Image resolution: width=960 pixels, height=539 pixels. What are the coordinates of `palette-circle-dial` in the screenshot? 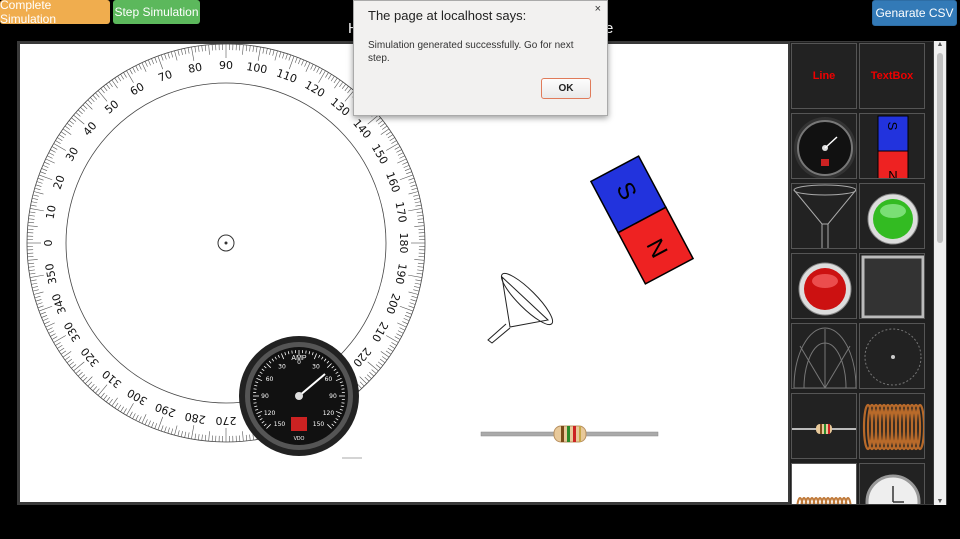 It's located at (892, 356).